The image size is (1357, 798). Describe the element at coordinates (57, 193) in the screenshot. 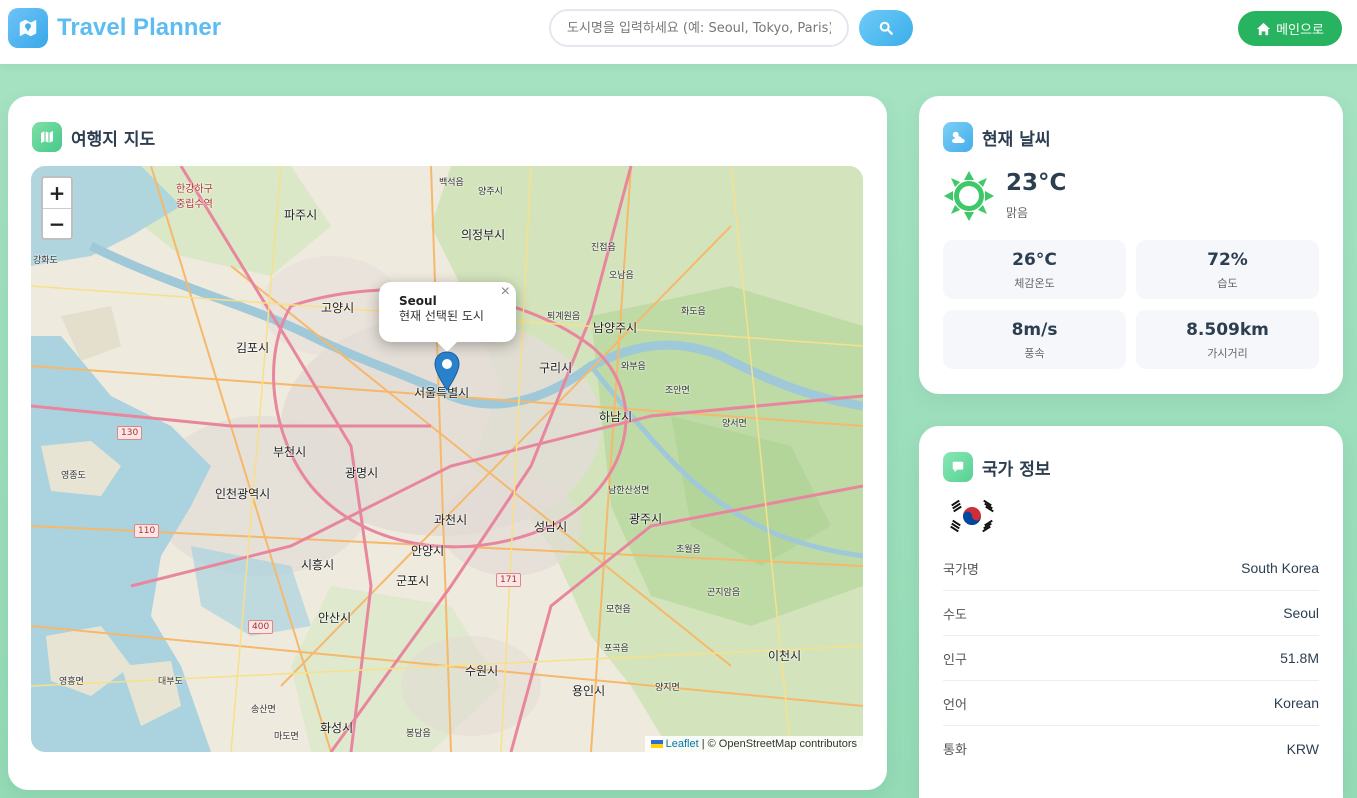

I see `zoom-in-button: +` at that location.